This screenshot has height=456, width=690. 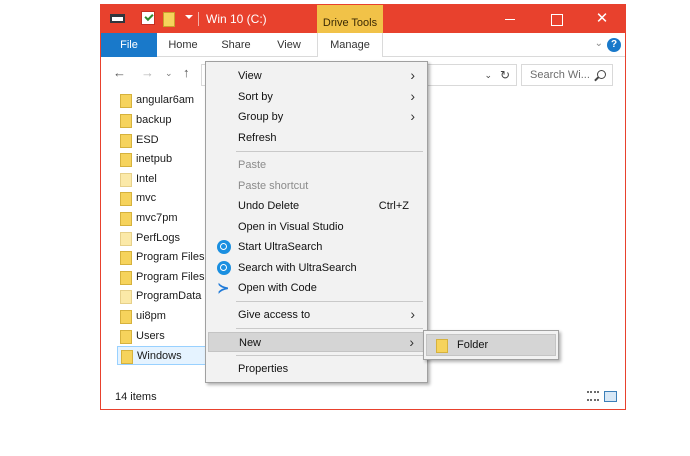 What do you see at coordinates (250, 343) in the screenshot?
I see `menu-item-label: New` at bounding box center [250, 343].